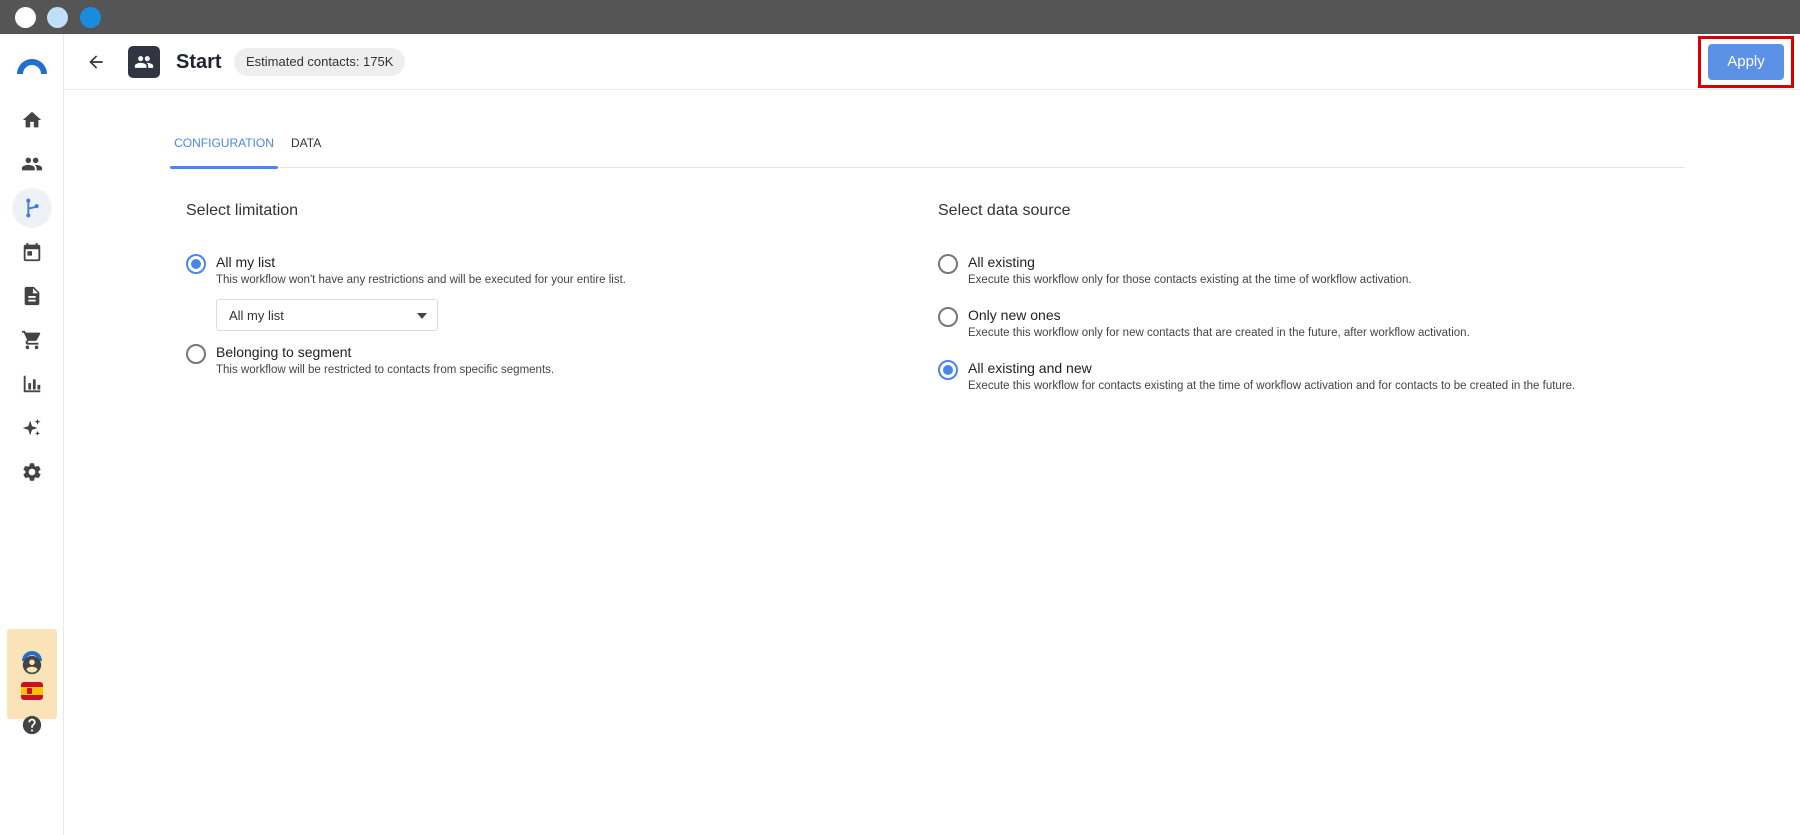  What do you see at coordinates (306, 148) in the screenshot?
I see `tab-data: DATA` at bounding box center [306, 148].